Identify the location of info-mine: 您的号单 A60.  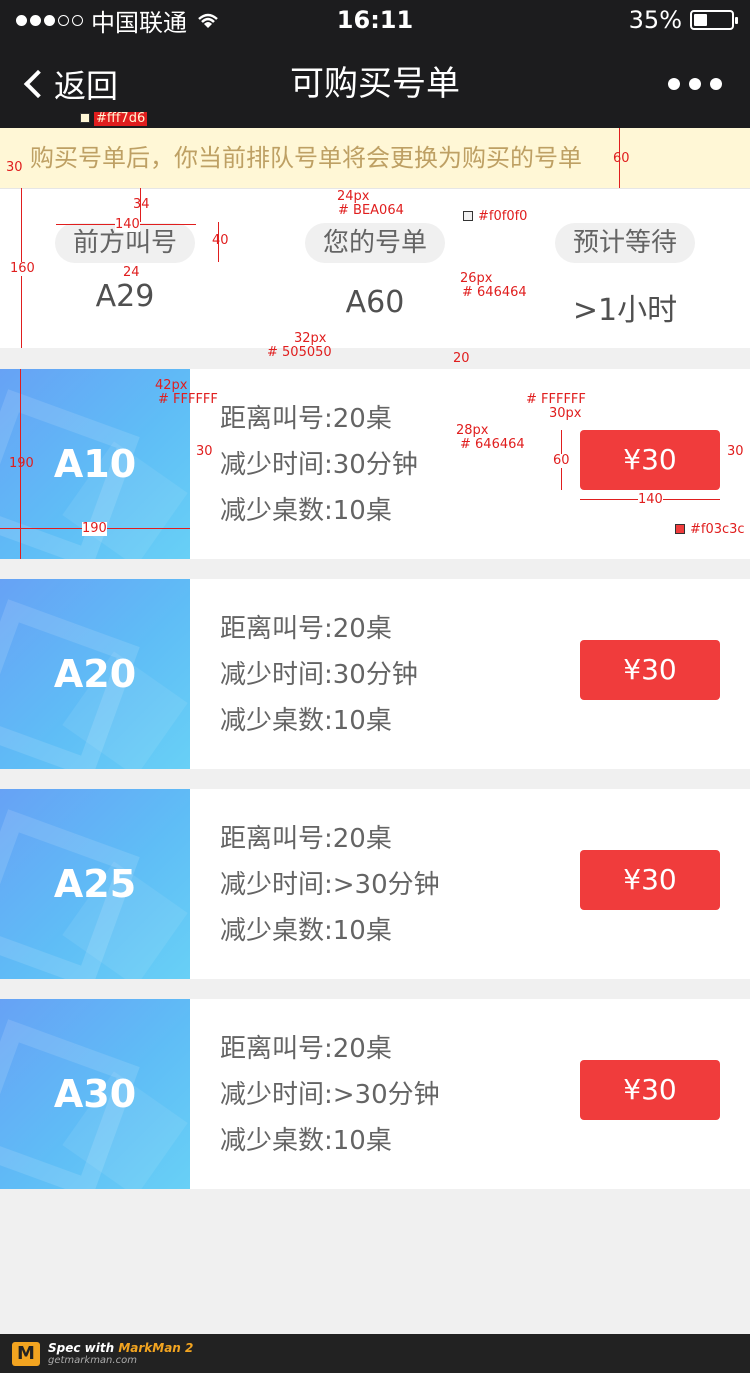
(375, 271).